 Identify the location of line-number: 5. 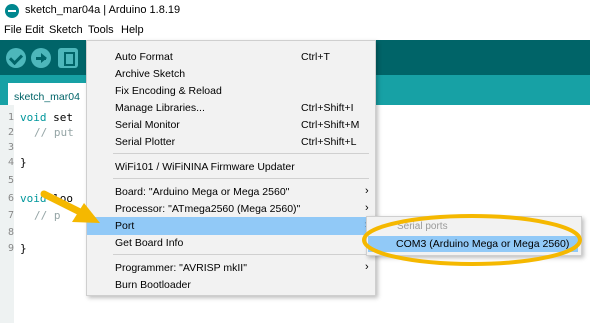
(10, 180).